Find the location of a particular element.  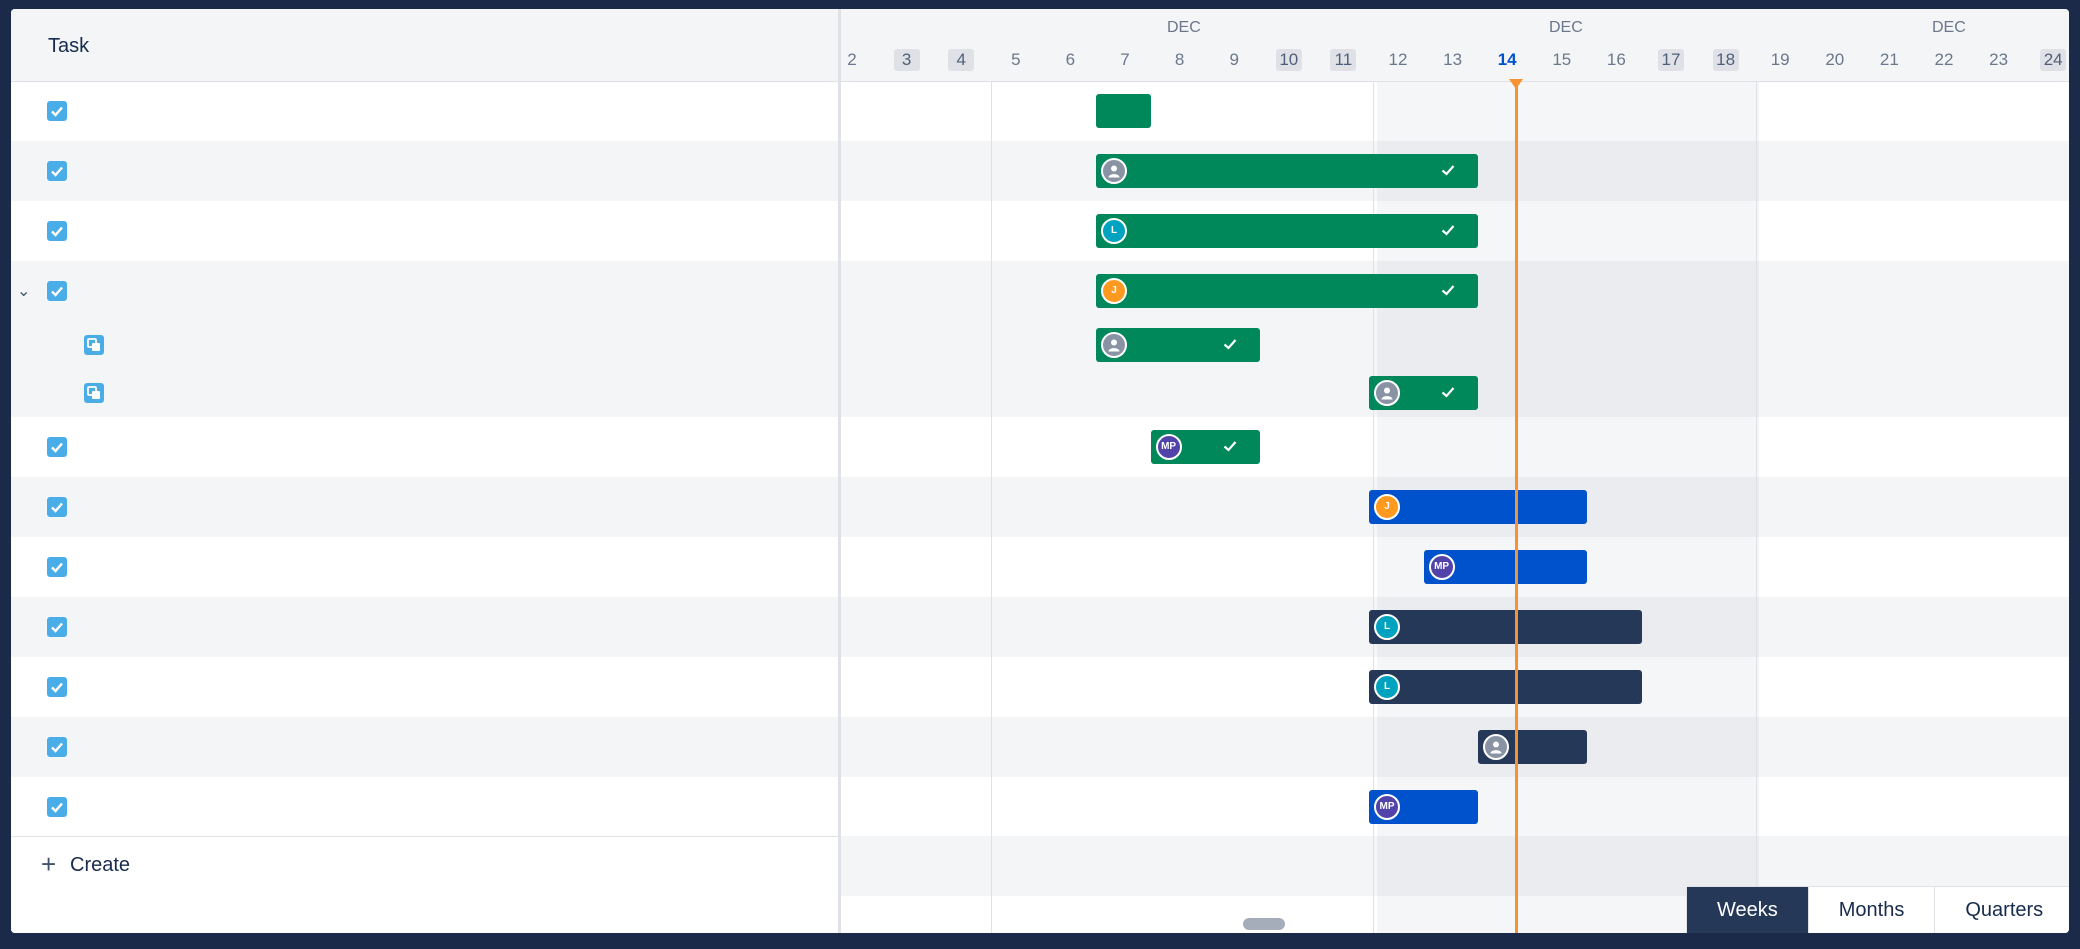

day-label: 3 is located at coordinates (906, 60).